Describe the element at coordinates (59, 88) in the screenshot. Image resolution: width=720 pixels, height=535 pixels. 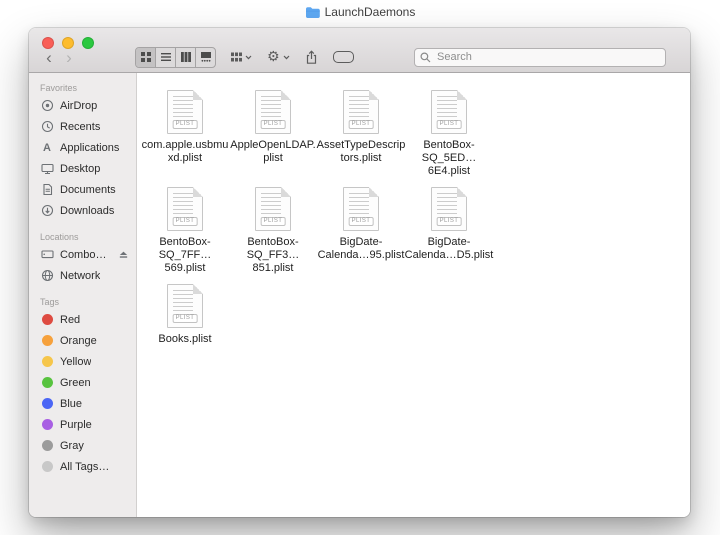
I see `sidebar-section-favorites: Favorites` at that location.